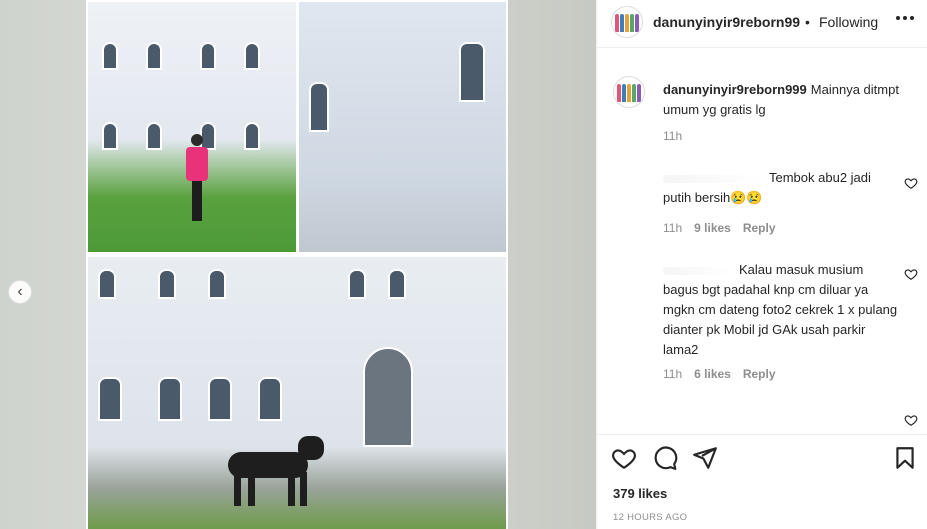  I want to click on post-header: danunyinyir9reborn99 • Following, so click(762, 24).